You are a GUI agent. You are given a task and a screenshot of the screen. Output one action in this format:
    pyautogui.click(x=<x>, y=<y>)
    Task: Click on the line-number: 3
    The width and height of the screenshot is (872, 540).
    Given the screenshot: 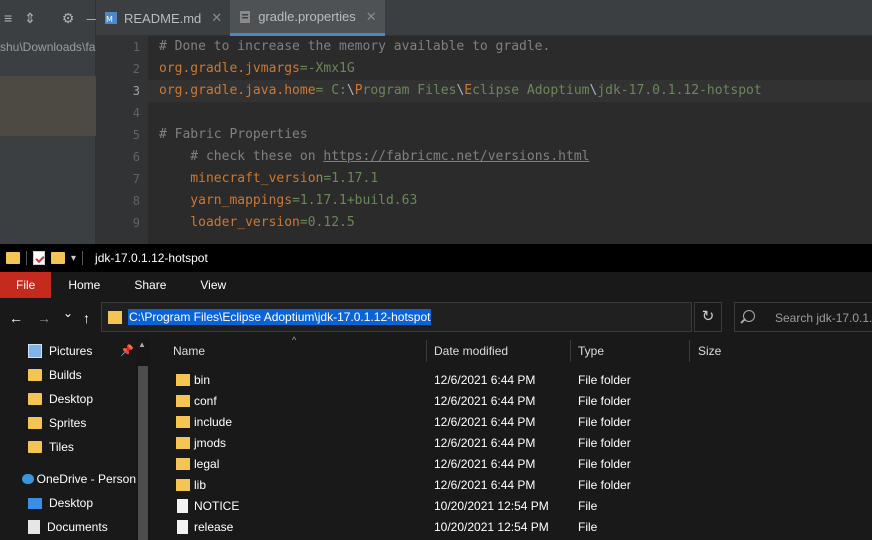 What is the action you would take?
    pyautogui.click(x=136, y=91)
    